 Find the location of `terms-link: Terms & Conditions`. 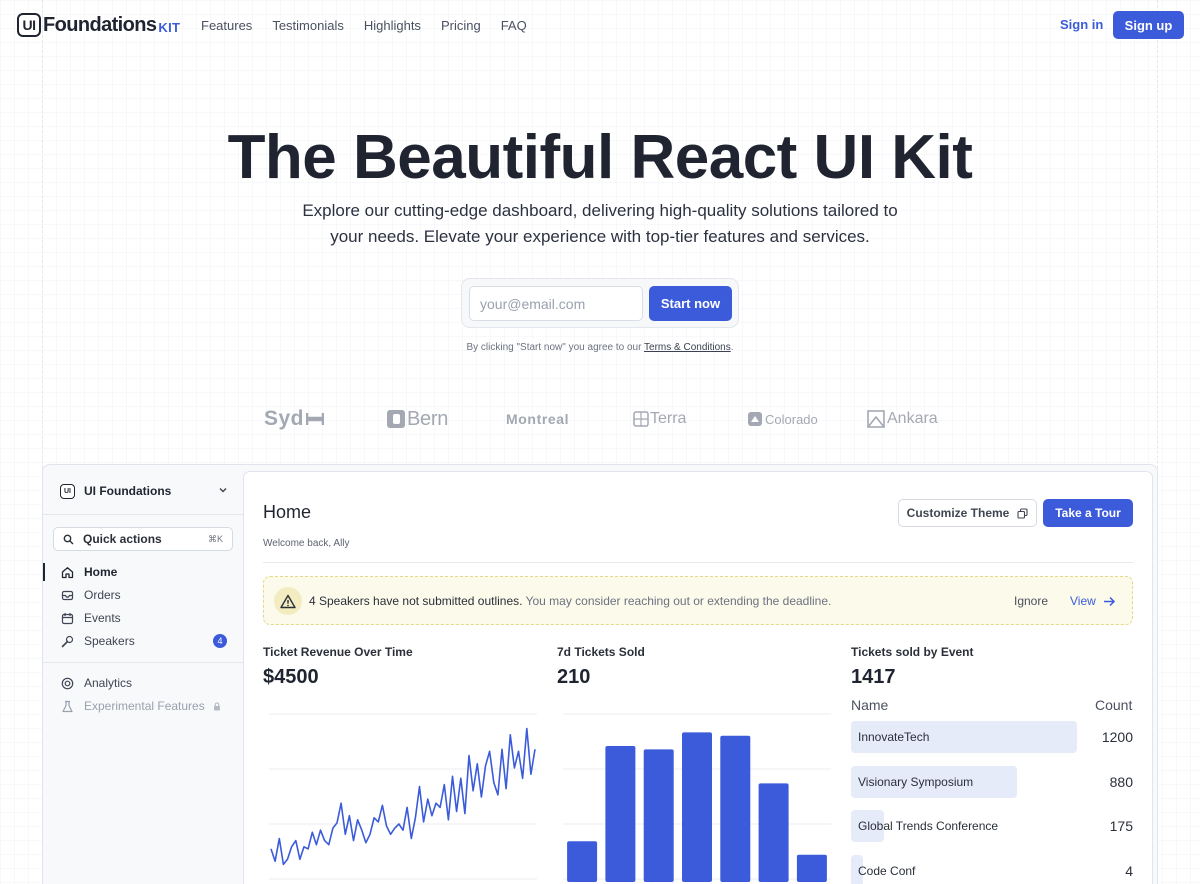

terms-link: Terms & Conditions is located at coordinates (687, 347).